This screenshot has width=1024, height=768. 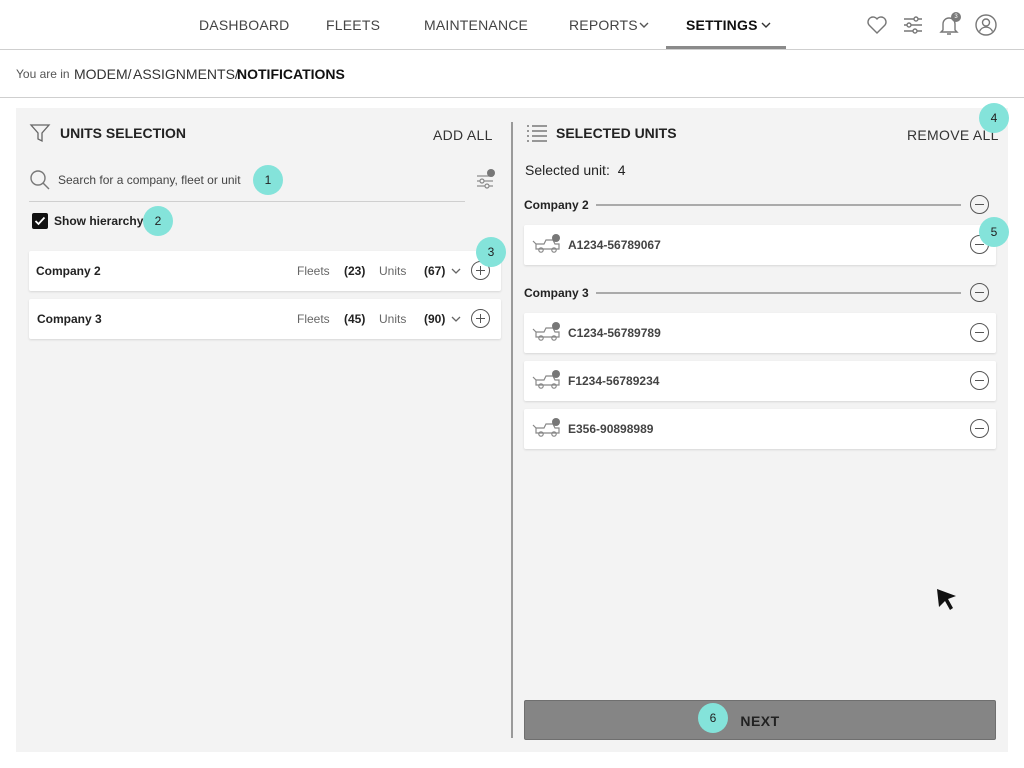 I want to click on panel-divider, so click(x=512, y=430).